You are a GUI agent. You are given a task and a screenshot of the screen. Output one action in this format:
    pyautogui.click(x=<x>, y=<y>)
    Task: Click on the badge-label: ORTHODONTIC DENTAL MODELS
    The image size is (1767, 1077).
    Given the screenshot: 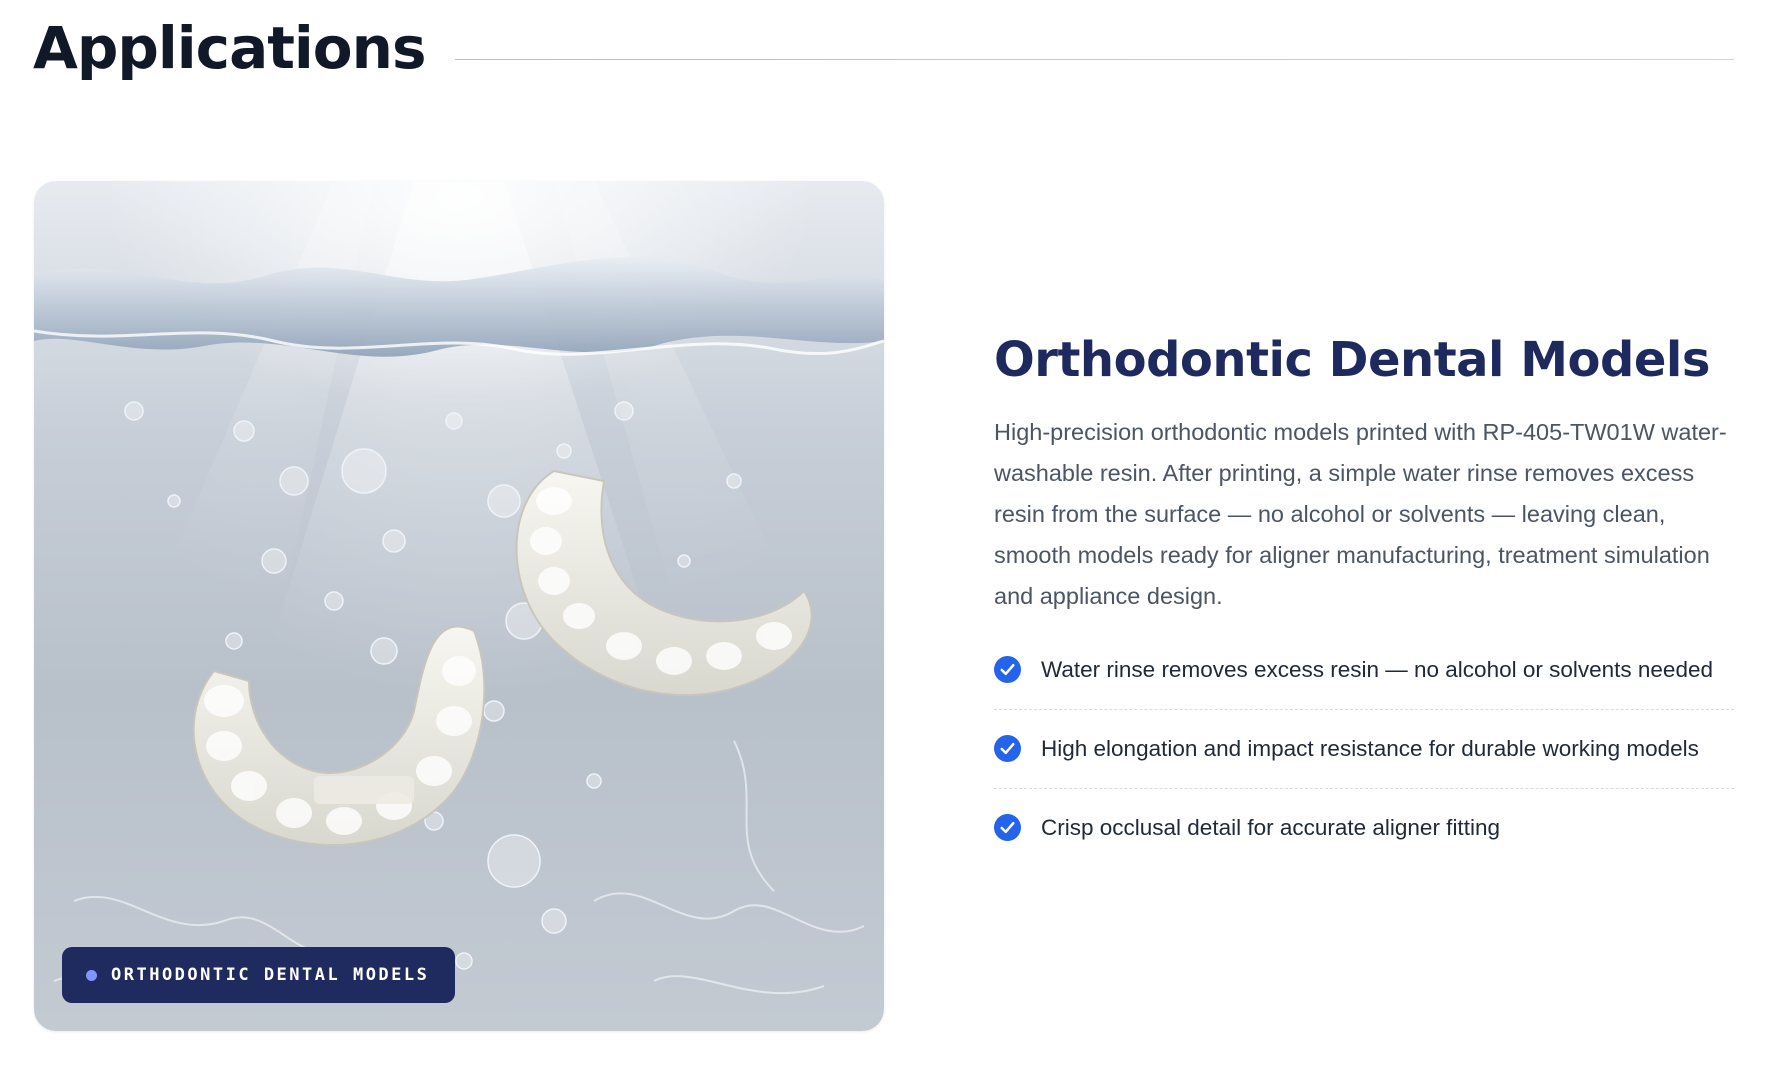 What is the action you would take?
    pyautogui.click(x=270, y=975)
    